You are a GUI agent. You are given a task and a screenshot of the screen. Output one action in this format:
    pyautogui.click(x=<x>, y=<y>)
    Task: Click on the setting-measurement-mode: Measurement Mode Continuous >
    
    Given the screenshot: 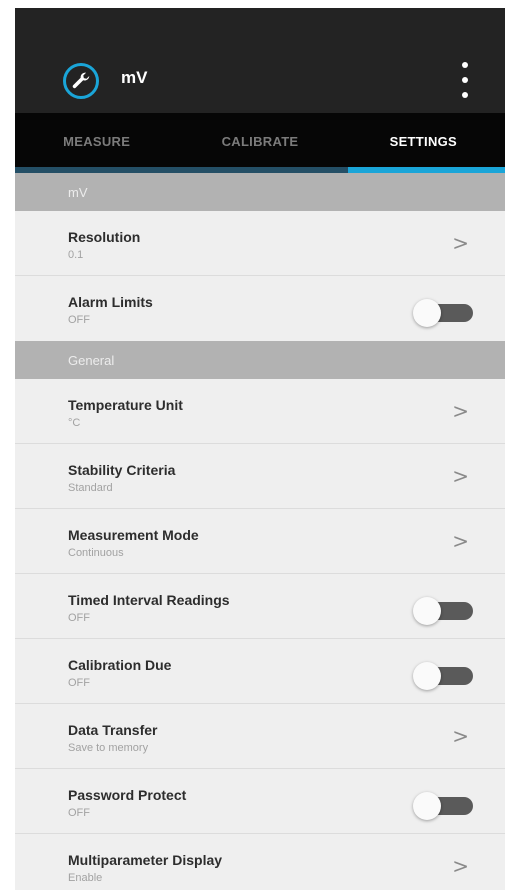 What is the action you would take?
    pyautogui.click(x=260, y=541)
    